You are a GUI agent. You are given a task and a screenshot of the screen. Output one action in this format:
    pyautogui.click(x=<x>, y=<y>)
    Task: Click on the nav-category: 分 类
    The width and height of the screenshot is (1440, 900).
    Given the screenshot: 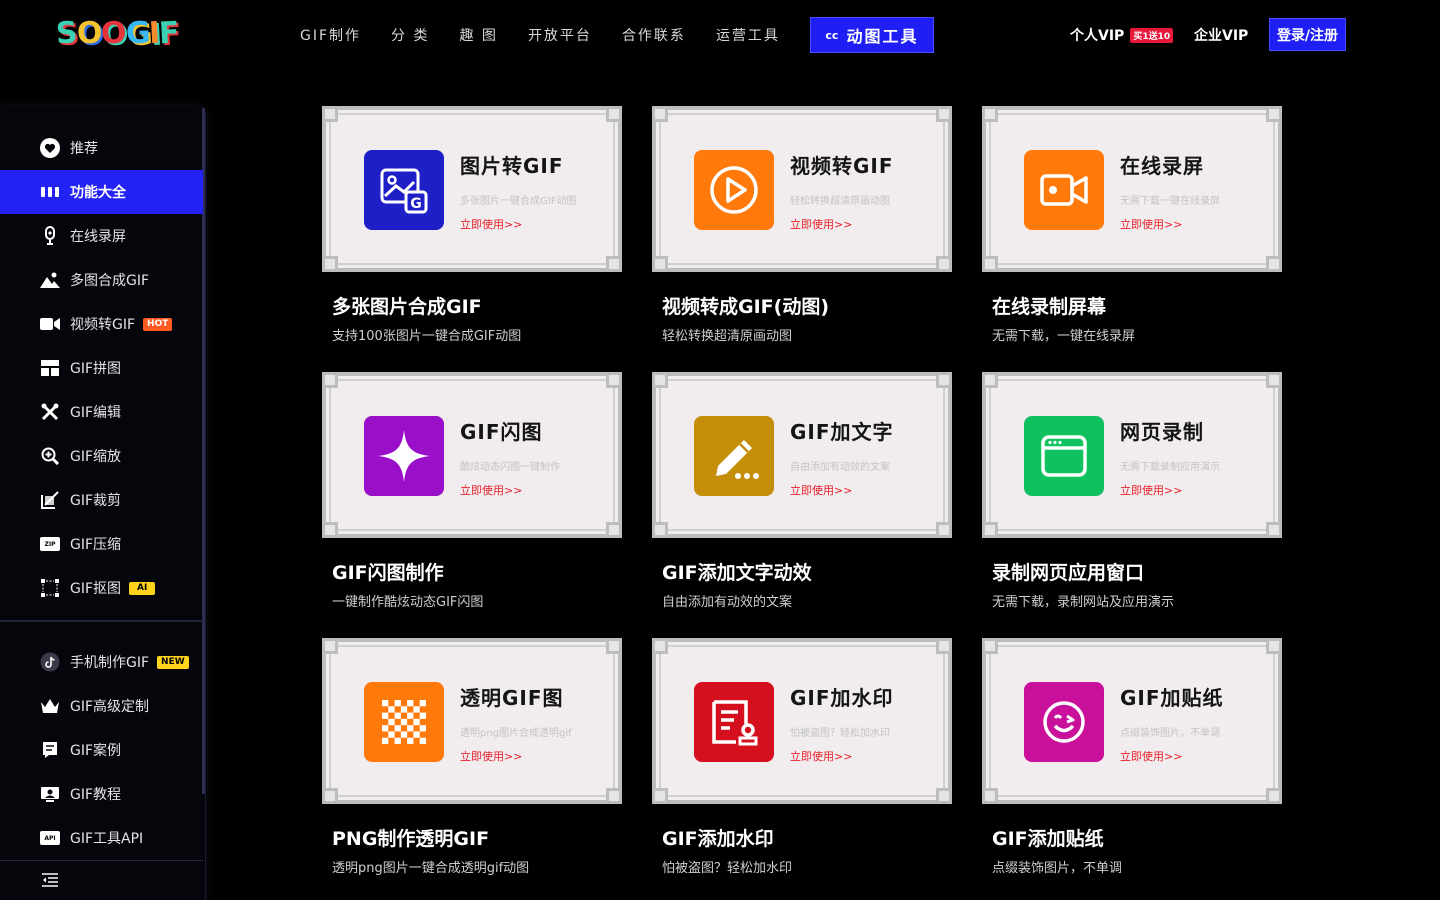 What is the action you would take?
    pyautogui.click(x=410, y=35)
    